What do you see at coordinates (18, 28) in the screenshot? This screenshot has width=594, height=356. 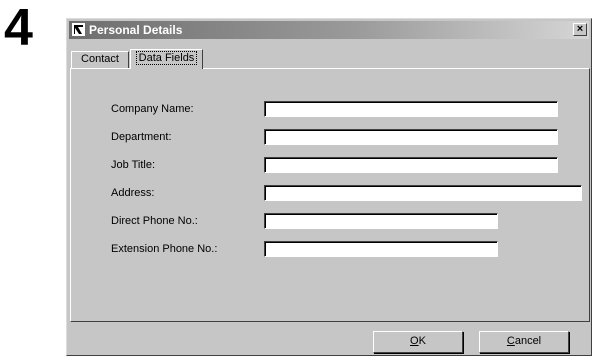 I see `step-number: 4` at bounding box center [18, 28].